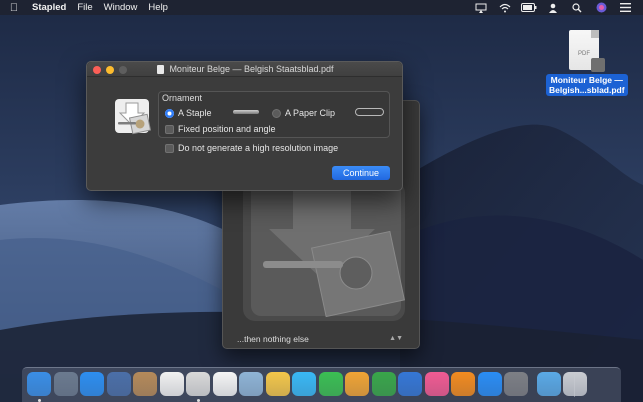 The height and width of the screenshot is (402, 643). What do you see at coordinates (169, 148) in the screenshot?
I see `no-high-res-checkbox` at bounding box center [169, 148].